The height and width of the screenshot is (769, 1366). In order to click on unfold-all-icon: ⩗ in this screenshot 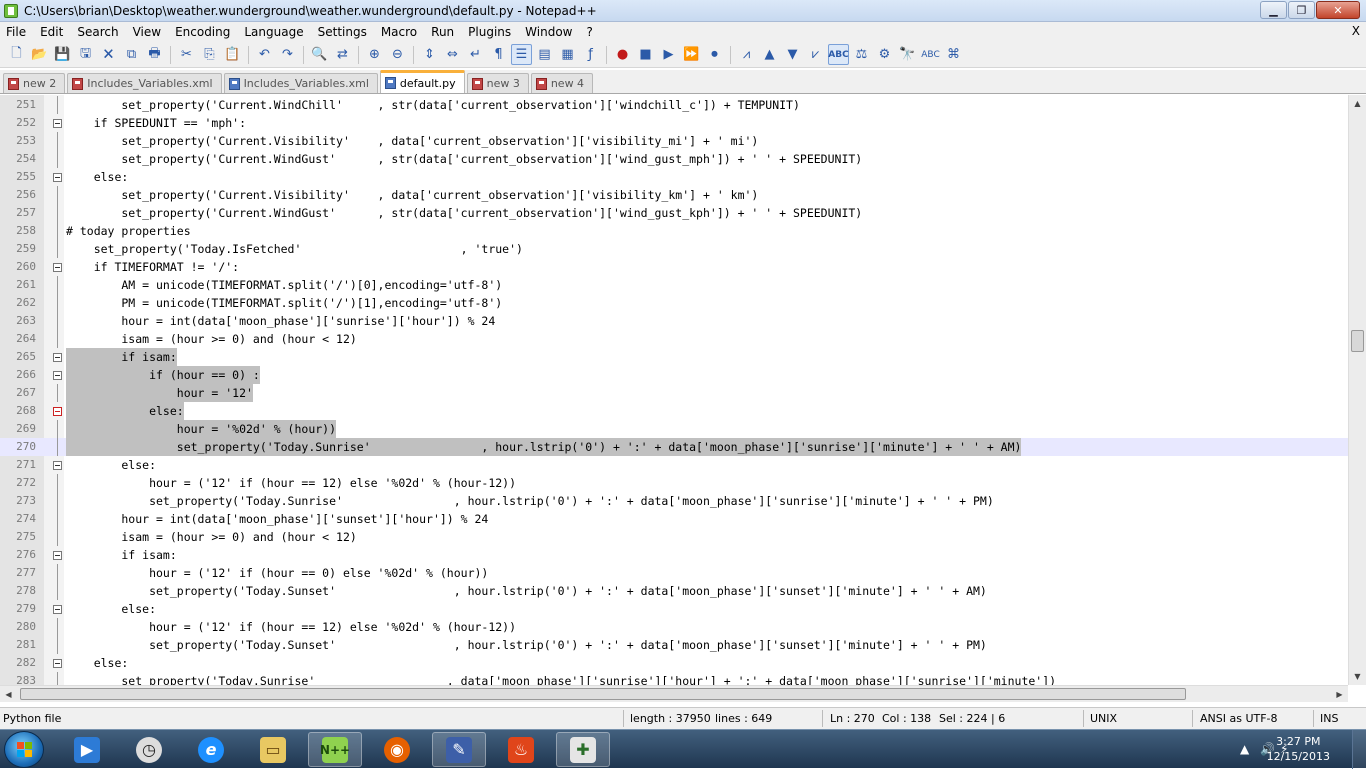, I will do `click(815, 54)`.